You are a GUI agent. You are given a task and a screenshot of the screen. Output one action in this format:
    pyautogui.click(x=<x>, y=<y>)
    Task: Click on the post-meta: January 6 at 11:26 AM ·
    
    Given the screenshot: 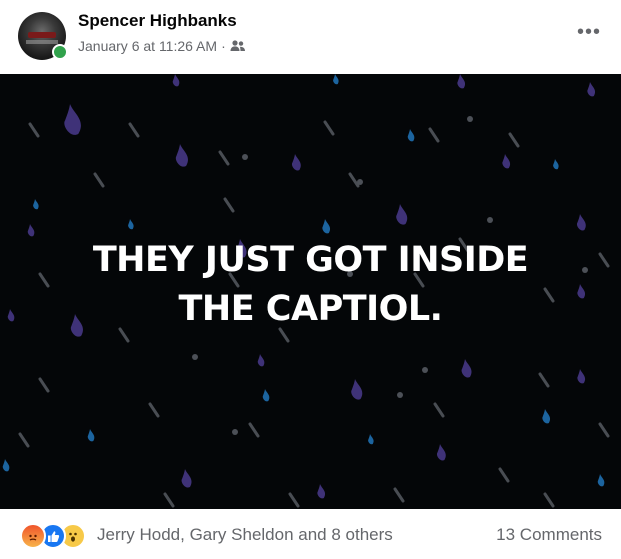 What is the action you would take?
    pyautogui.click(x=162, y=46)
    